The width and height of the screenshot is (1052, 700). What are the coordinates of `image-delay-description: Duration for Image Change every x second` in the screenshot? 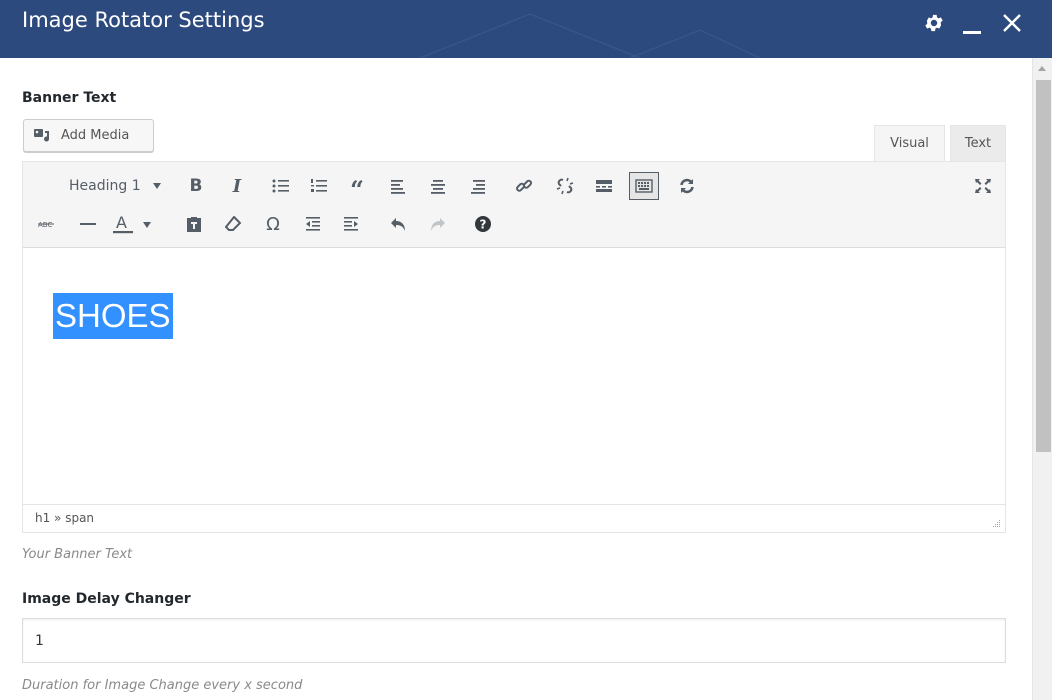 It's located at (162, 685).